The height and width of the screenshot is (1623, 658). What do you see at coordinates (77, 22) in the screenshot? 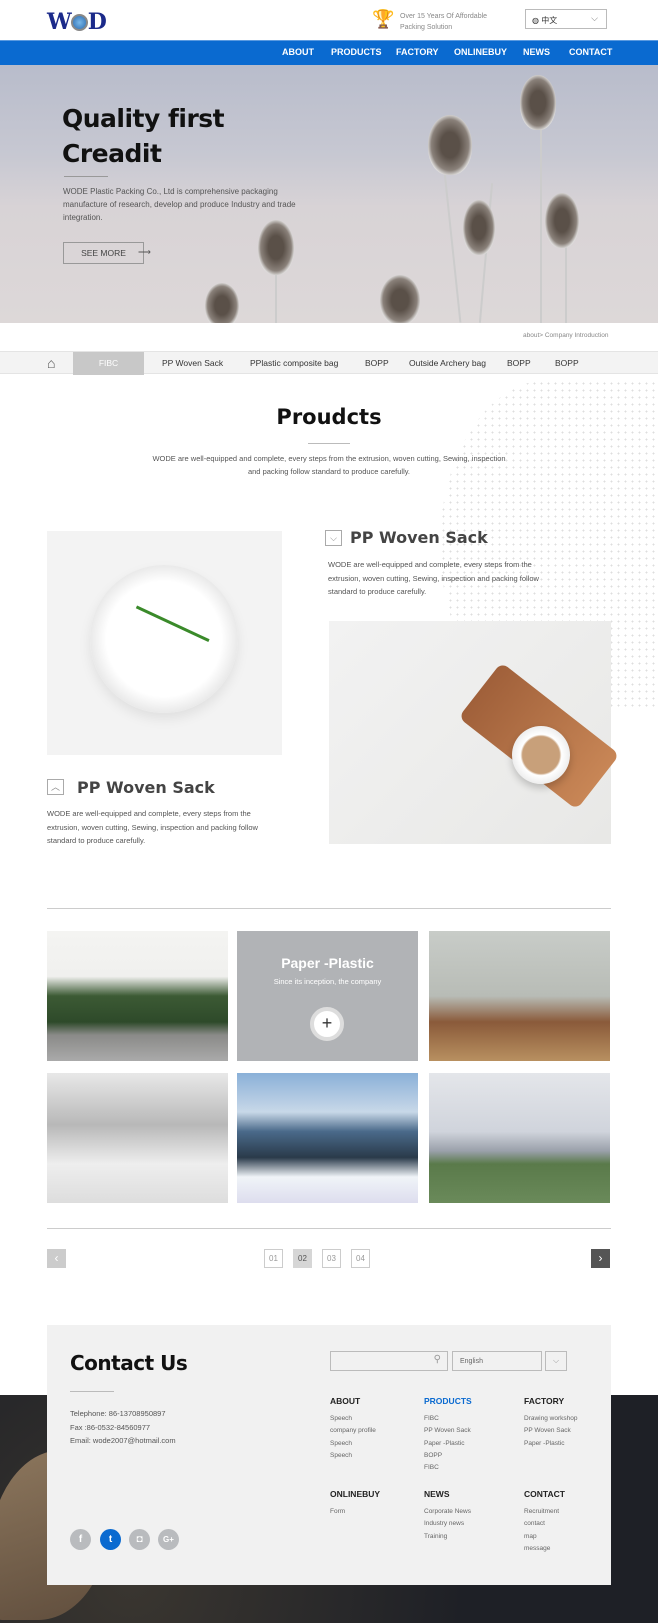
I see `logo: WD` at bounding box center [77, 22].